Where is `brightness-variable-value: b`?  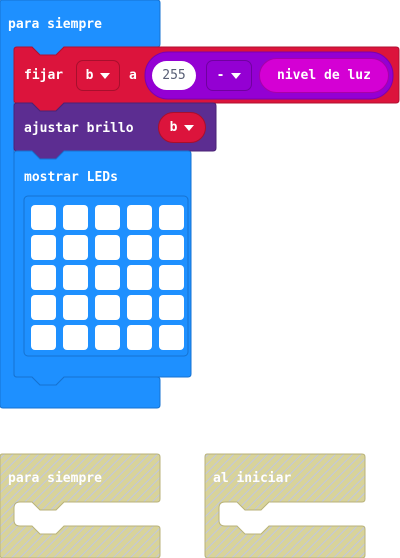 brightness-variable-value: b is located at coordinates (173, 127).